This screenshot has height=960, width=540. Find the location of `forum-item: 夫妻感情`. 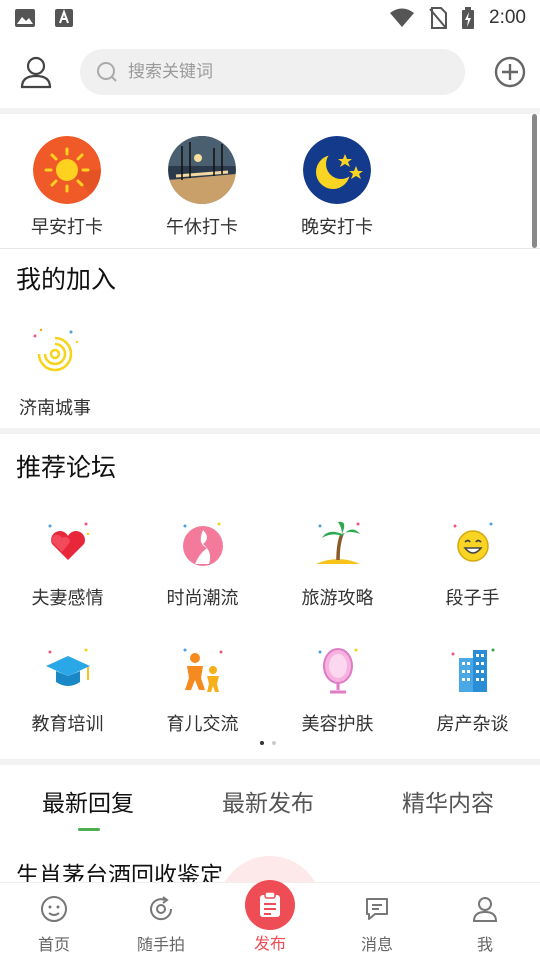

forum-item: 夫妻感情 is located at coordinates (67, 562).